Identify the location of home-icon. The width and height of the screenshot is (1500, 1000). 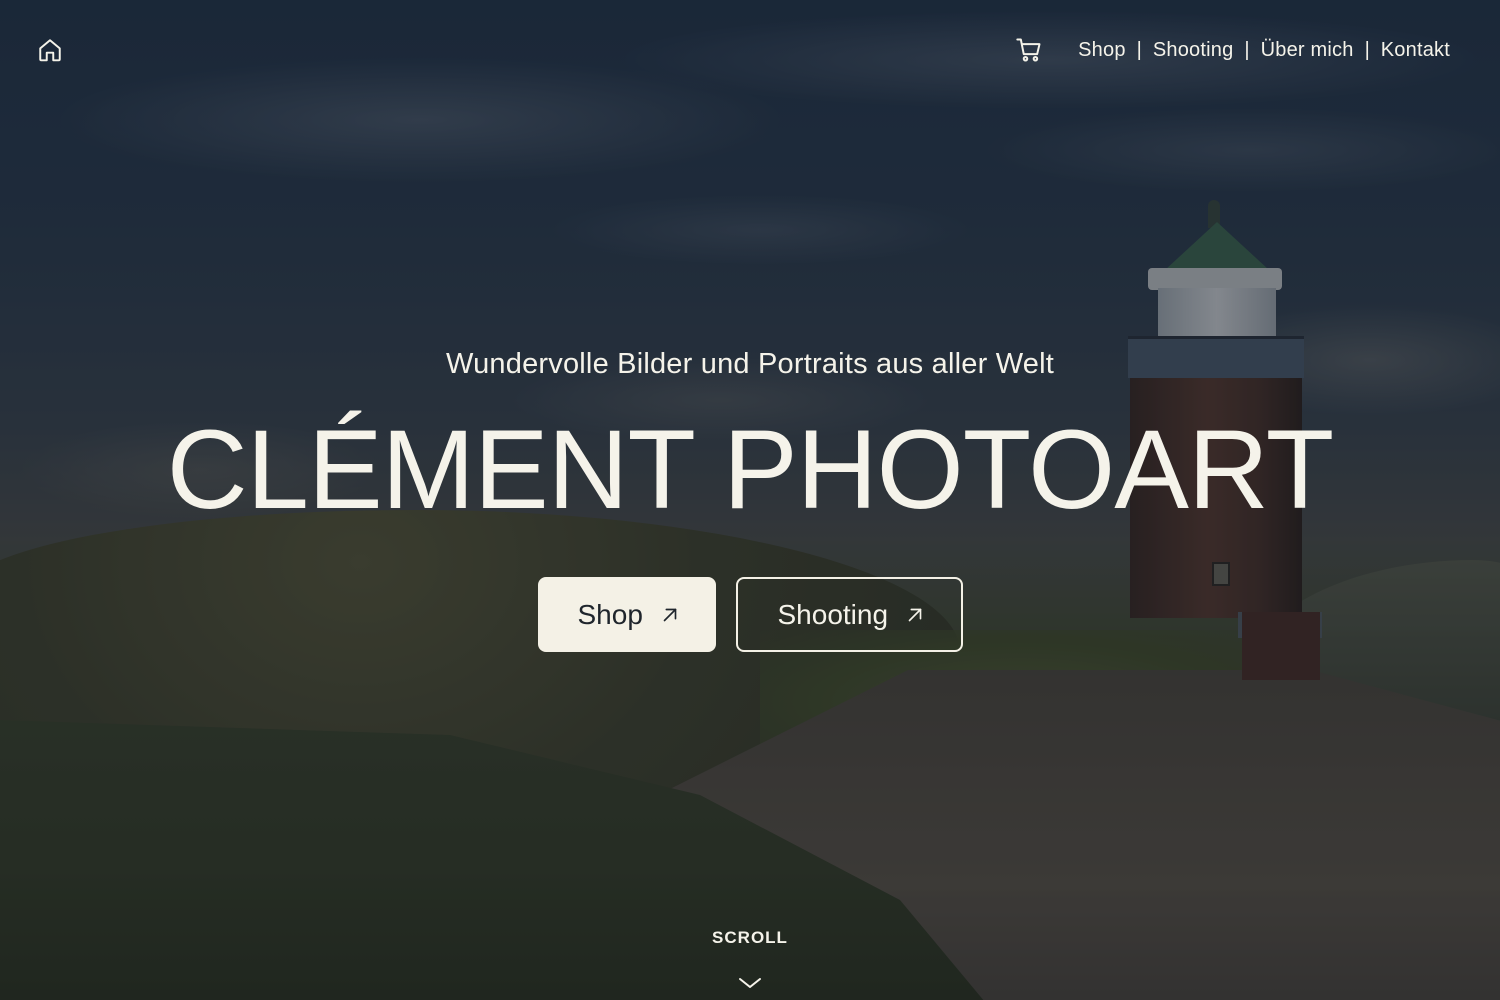
(50, 50).